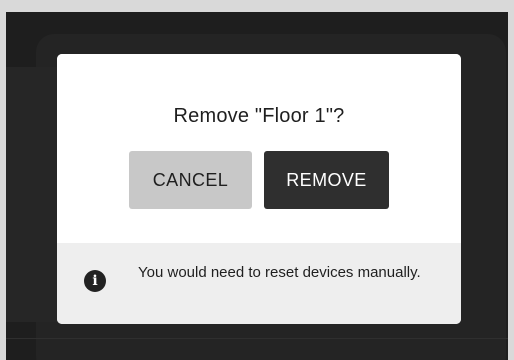  I want to click on background-divider, so click(257, 338).